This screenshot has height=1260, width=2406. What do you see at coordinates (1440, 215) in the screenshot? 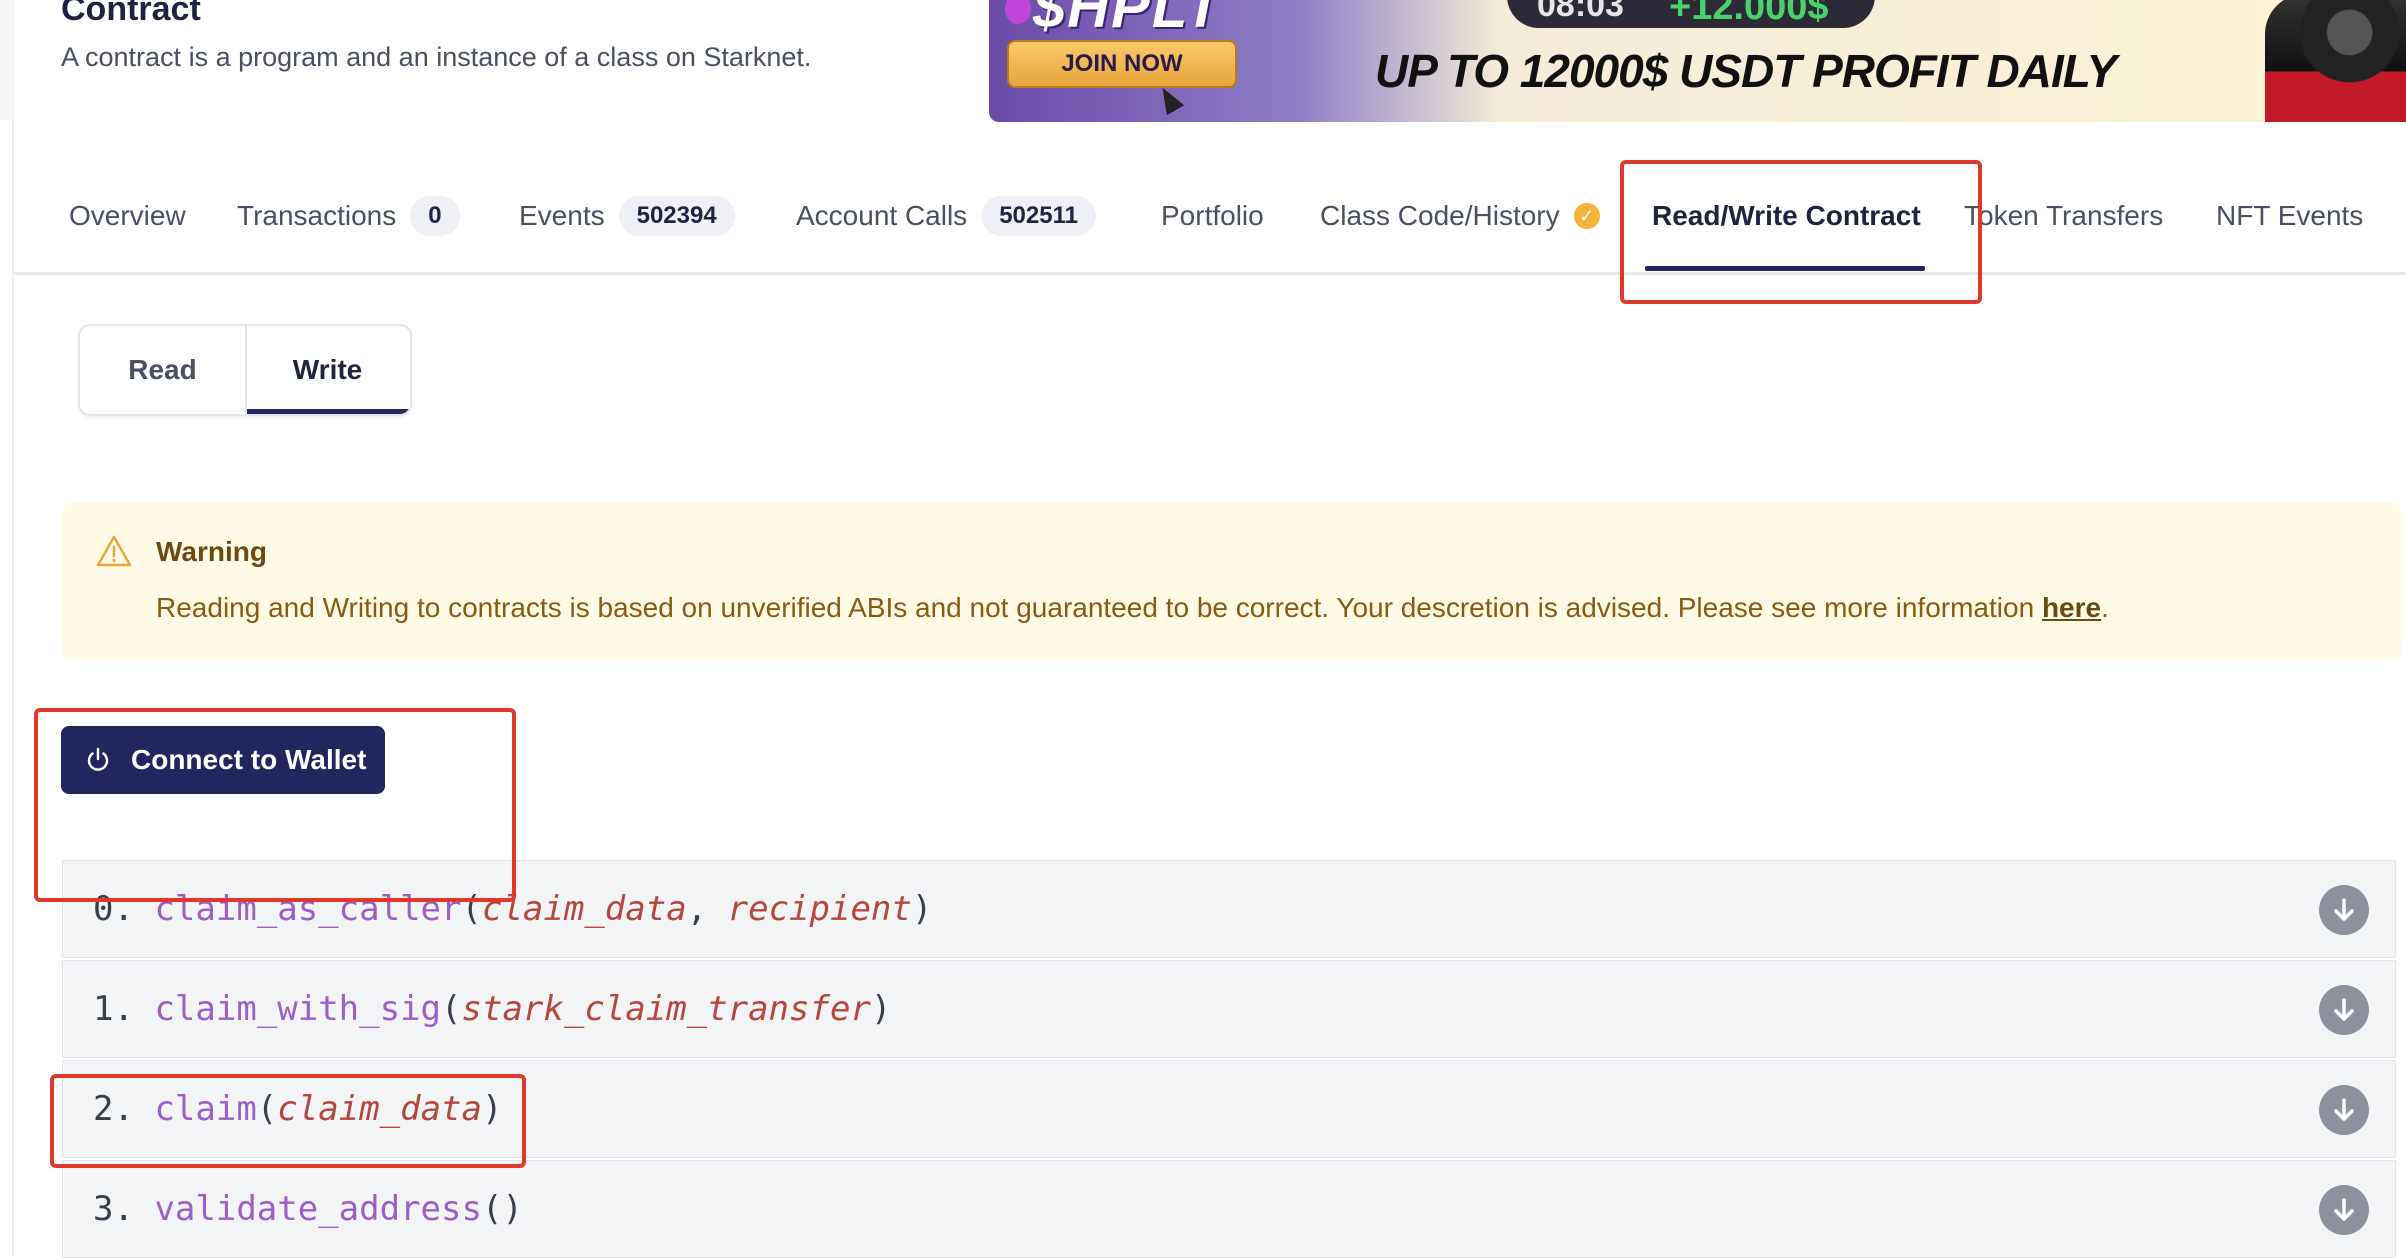
I see `tab-label: Class Code/History` at bounding box center [1440, 215].